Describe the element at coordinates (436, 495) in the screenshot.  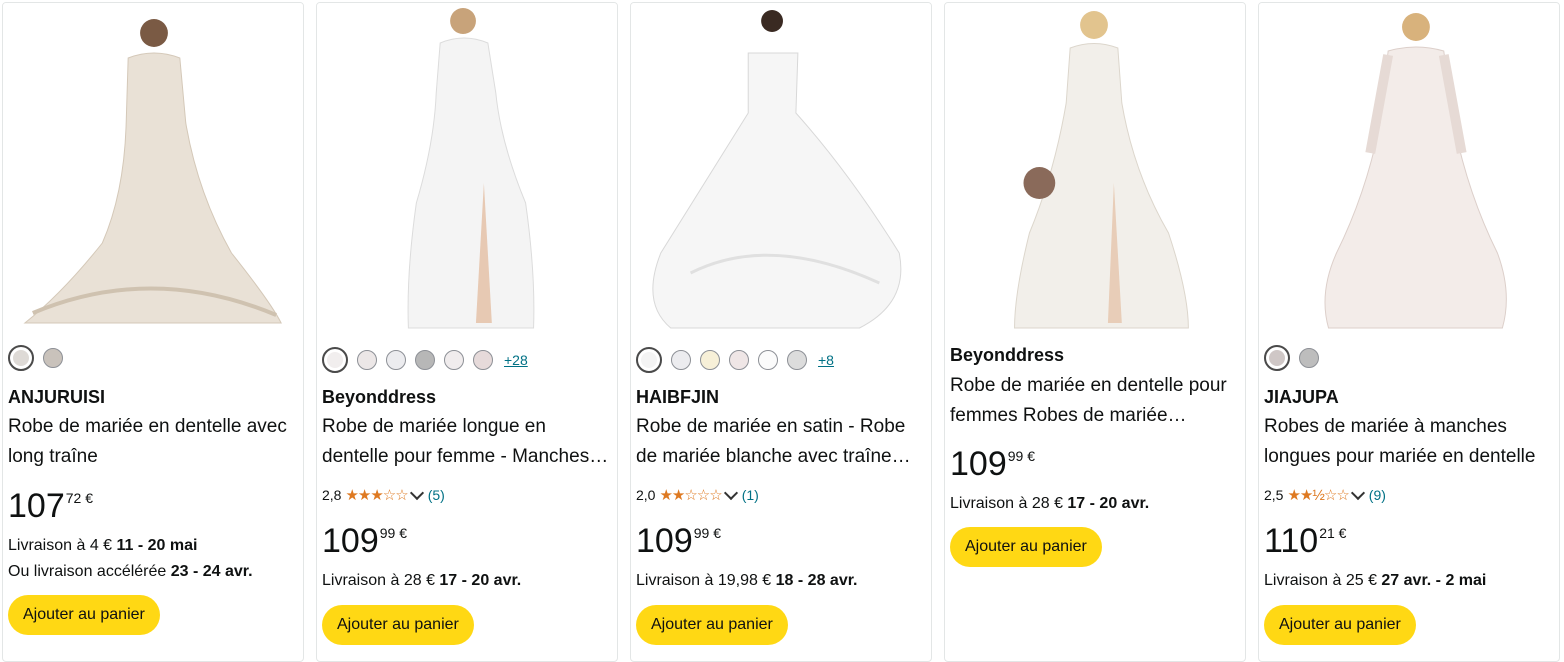
I see `rating-count-link: (5)` at that location.